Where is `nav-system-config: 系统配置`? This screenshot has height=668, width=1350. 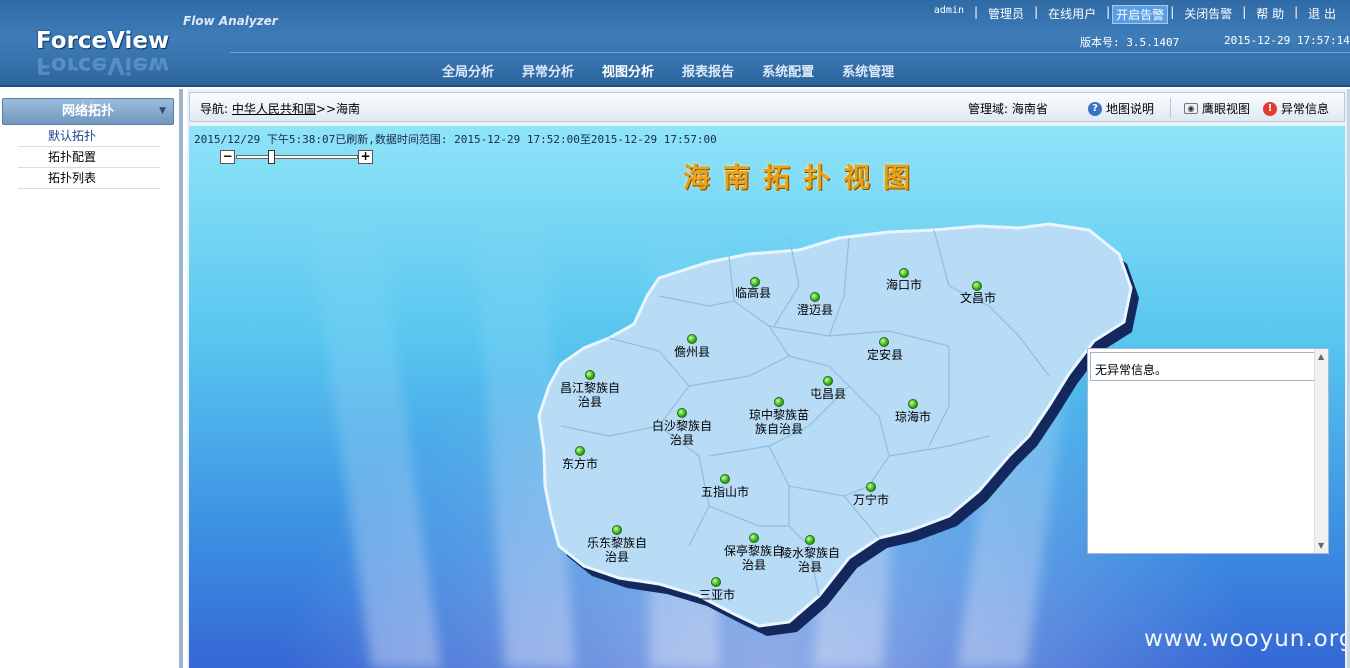
nav-system-config: 系统配置 is located at coordinates (788, 70).